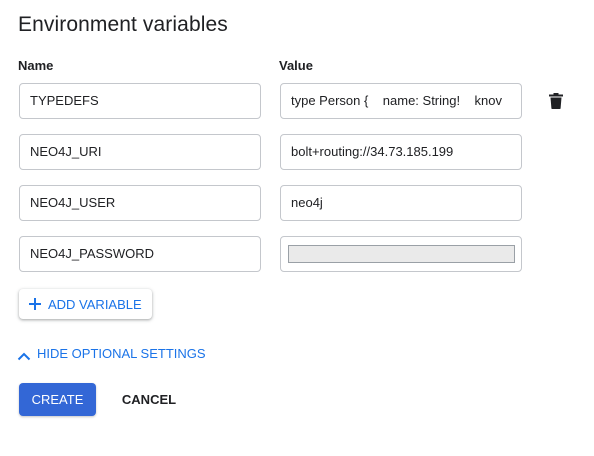 The width and height of the screenshot is (594, 456). I want to click on hide-optional-settings-toggle: HIDE OPTIONAL SETTINGS, so click(111, 353).